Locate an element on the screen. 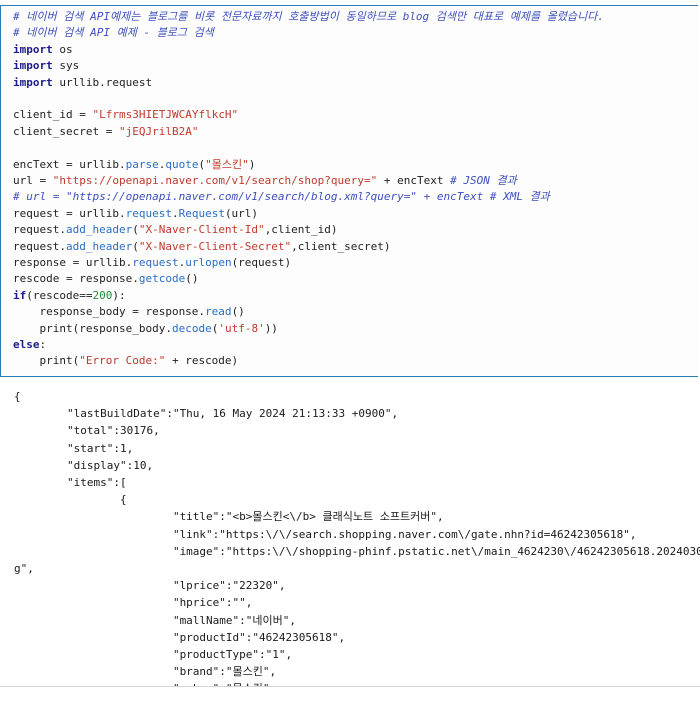 The height and width of the screenshot is (702, 700). code-token: ,client_secret) is located at coordinates (341, 246).